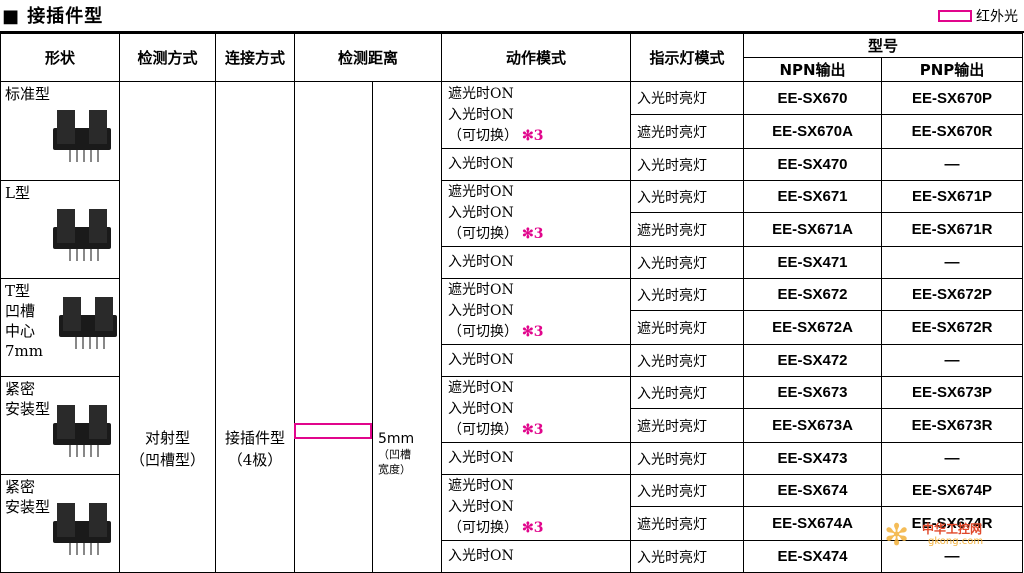 The height and width of the screenshot is (573, 1024). What do you see at coordinates (883, 45) in the screenshot?
I see `header-model: 型号` at bounding box center [883, 45].